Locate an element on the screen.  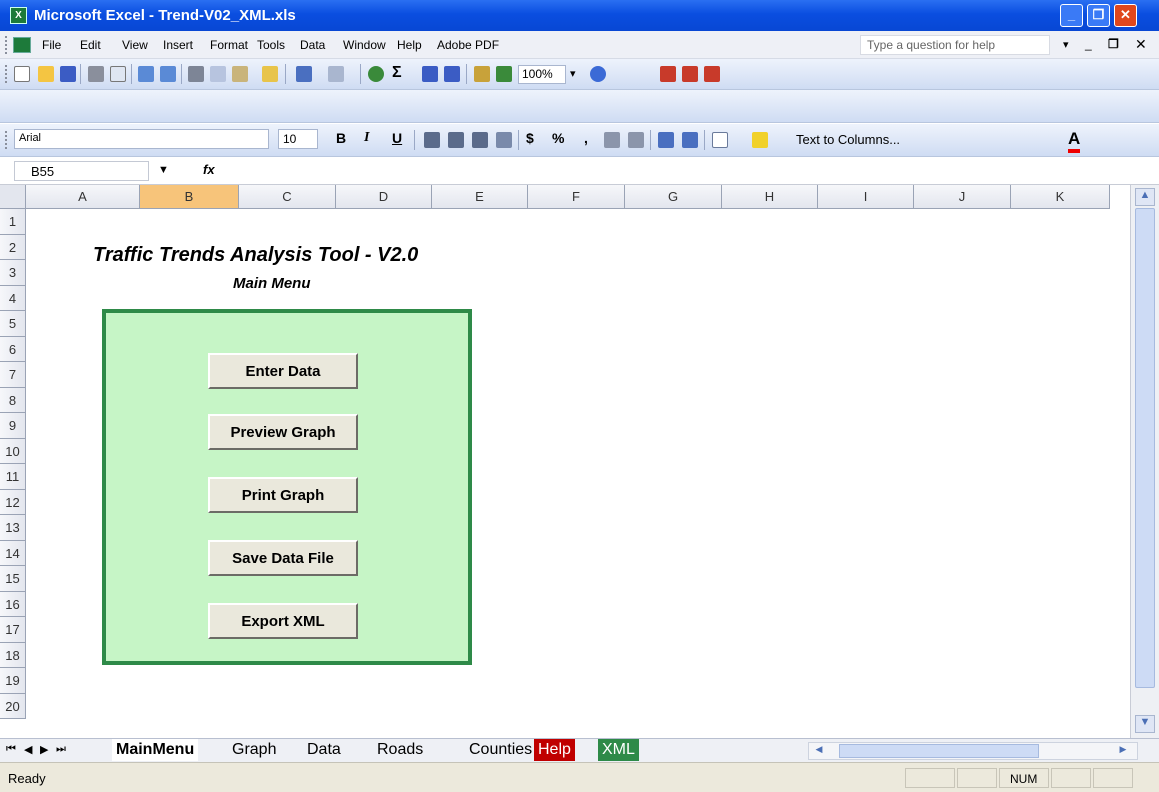
column-header-e: E is located at coordinates (480, 197).